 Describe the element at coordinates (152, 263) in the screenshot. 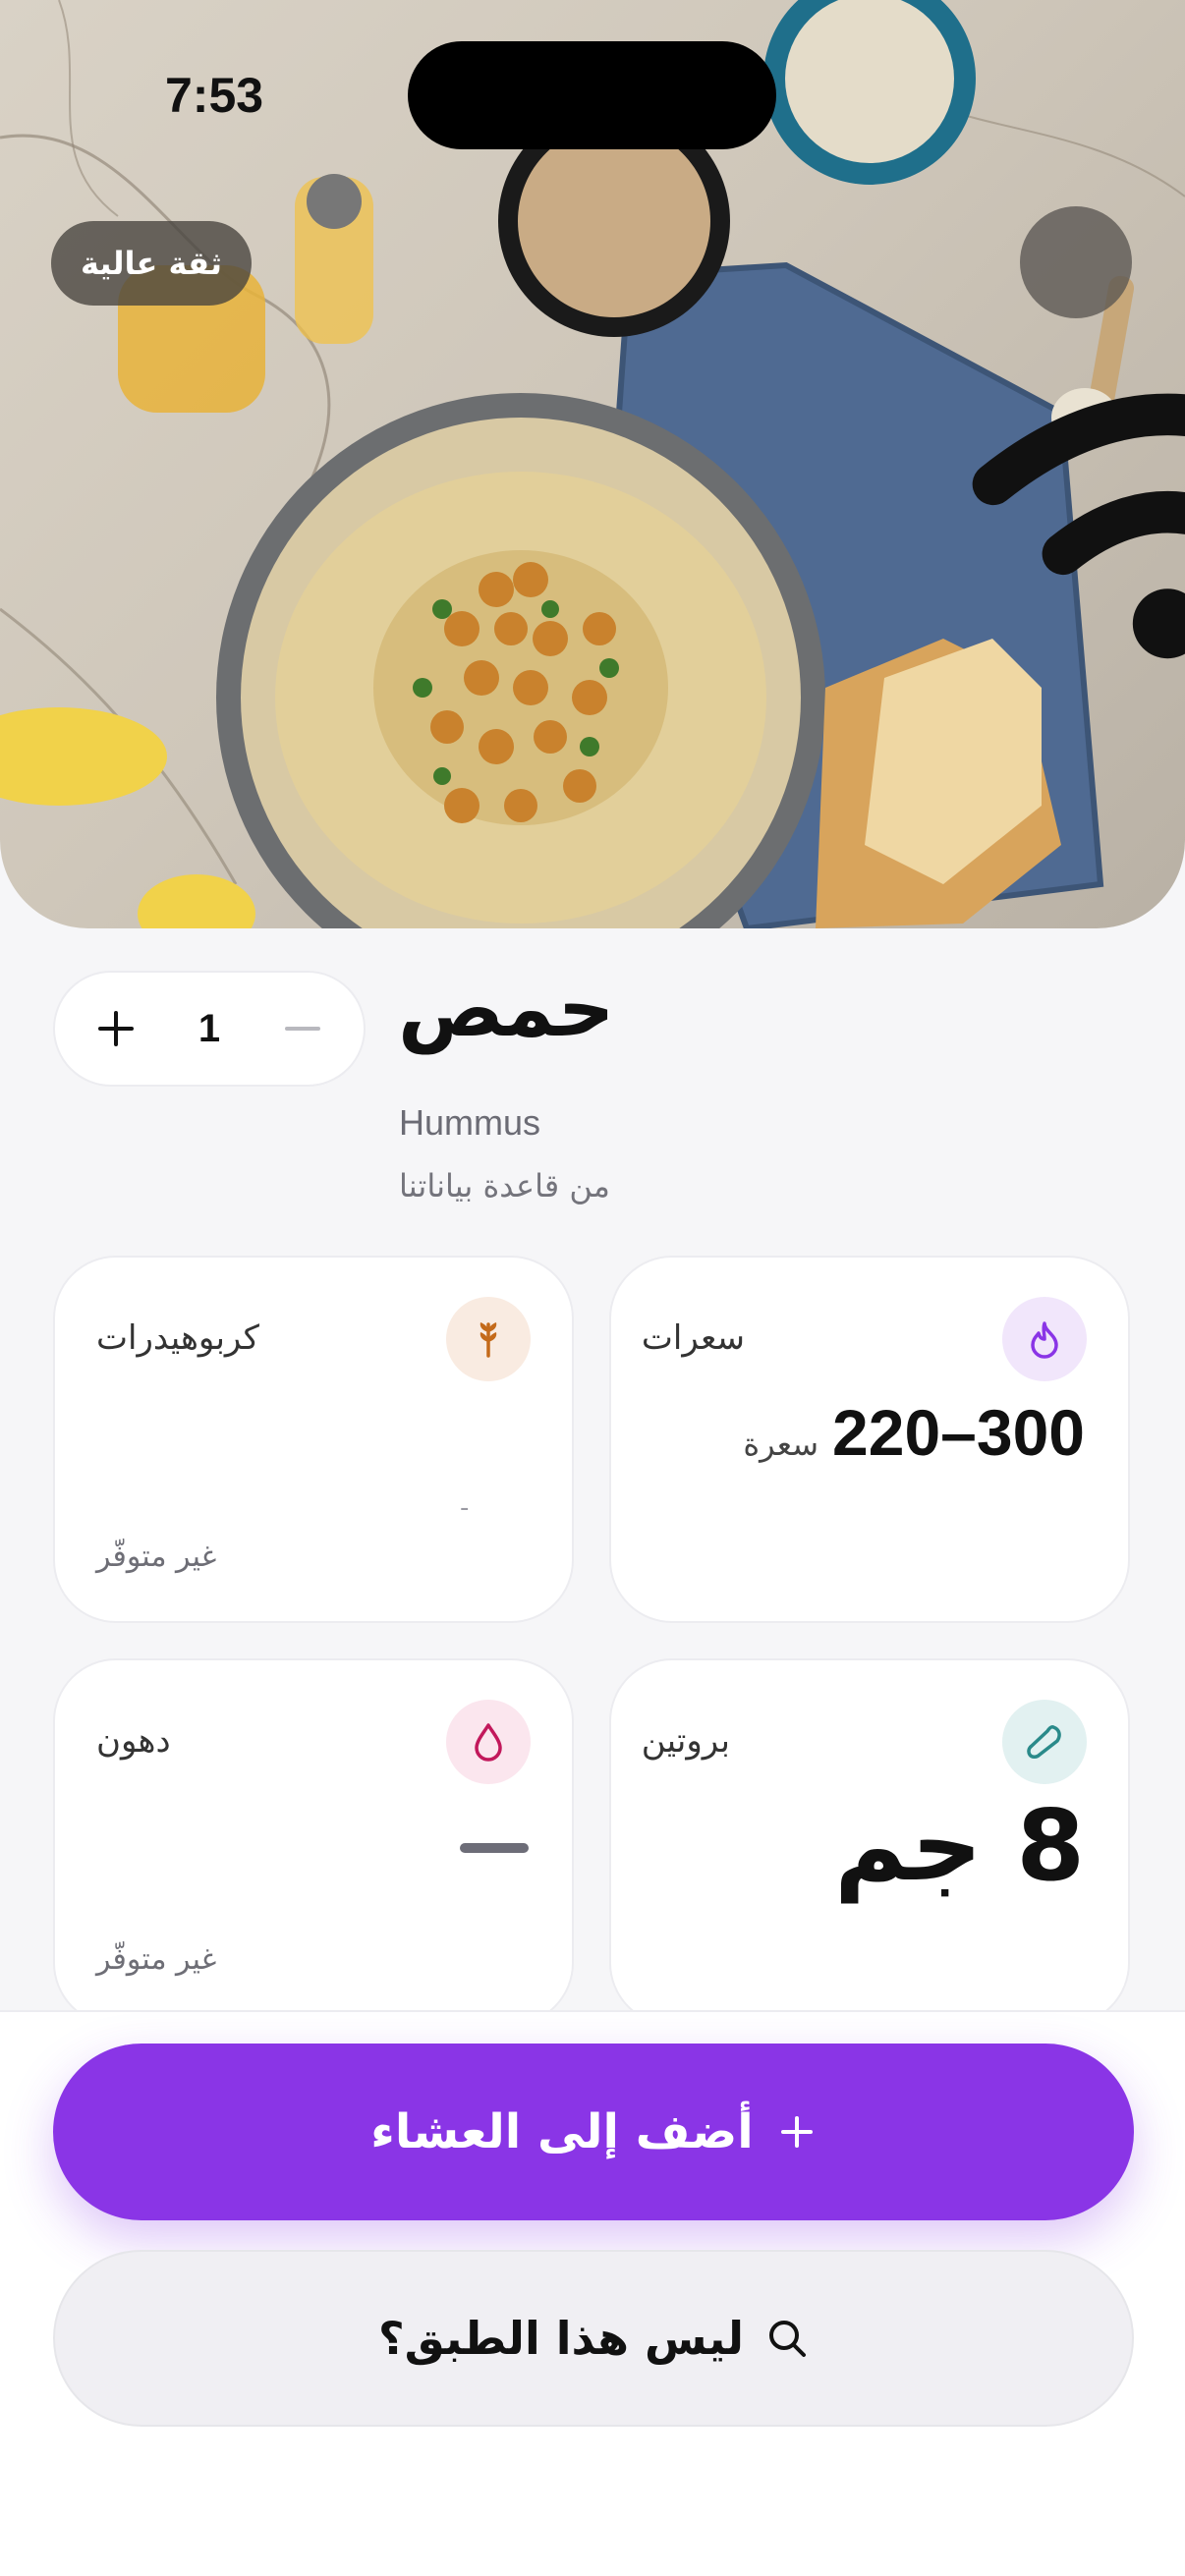

I see `confidence-badge: ثقة عالية` at that location.